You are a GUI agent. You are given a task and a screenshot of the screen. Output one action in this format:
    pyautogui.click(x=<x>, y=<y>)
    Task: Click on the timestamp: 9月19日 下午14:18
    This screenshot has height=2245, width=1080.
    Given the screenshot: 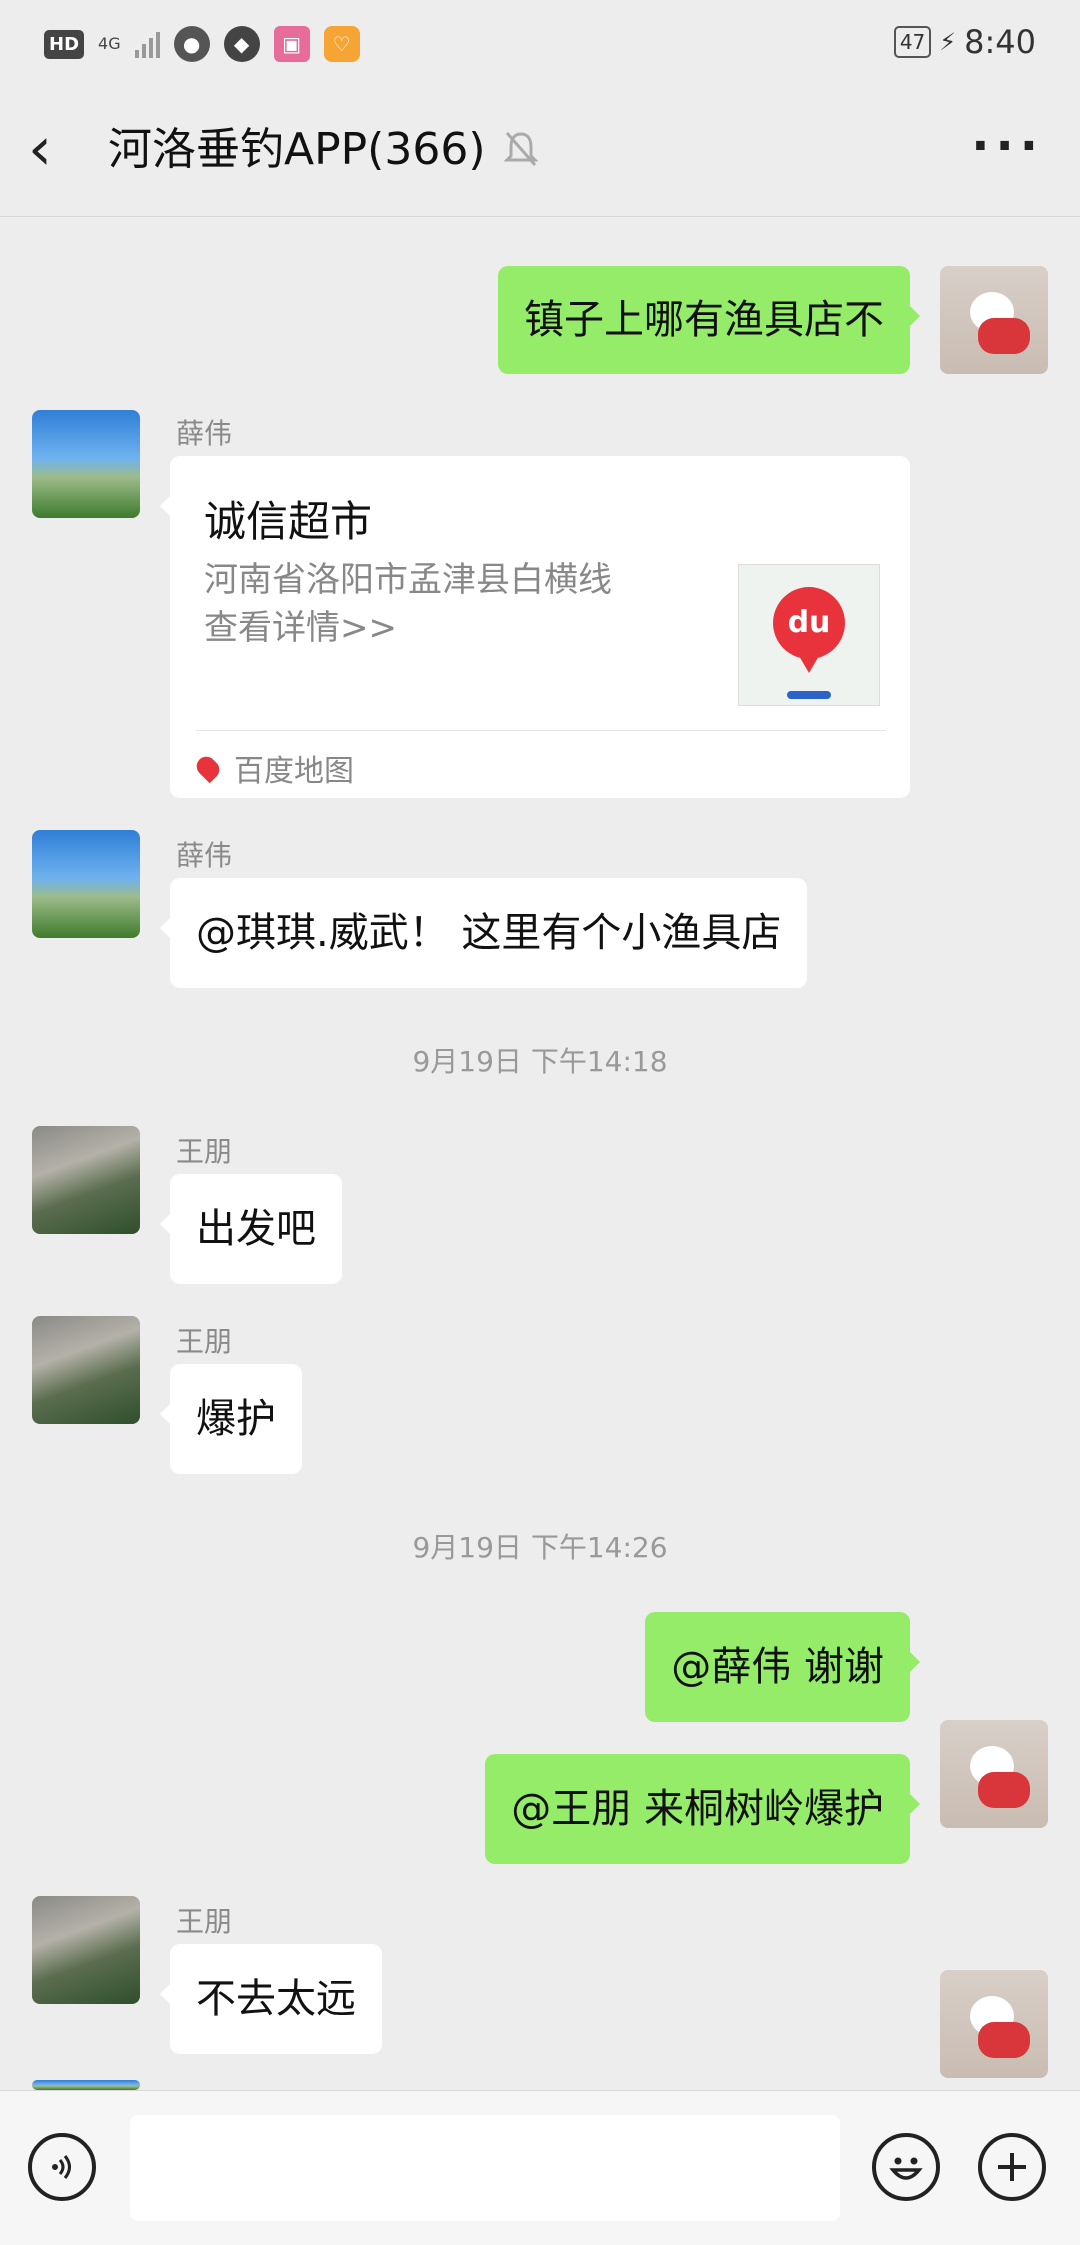 What is the action you would take?
    pyautogui.click(x=540, y=1061)
    